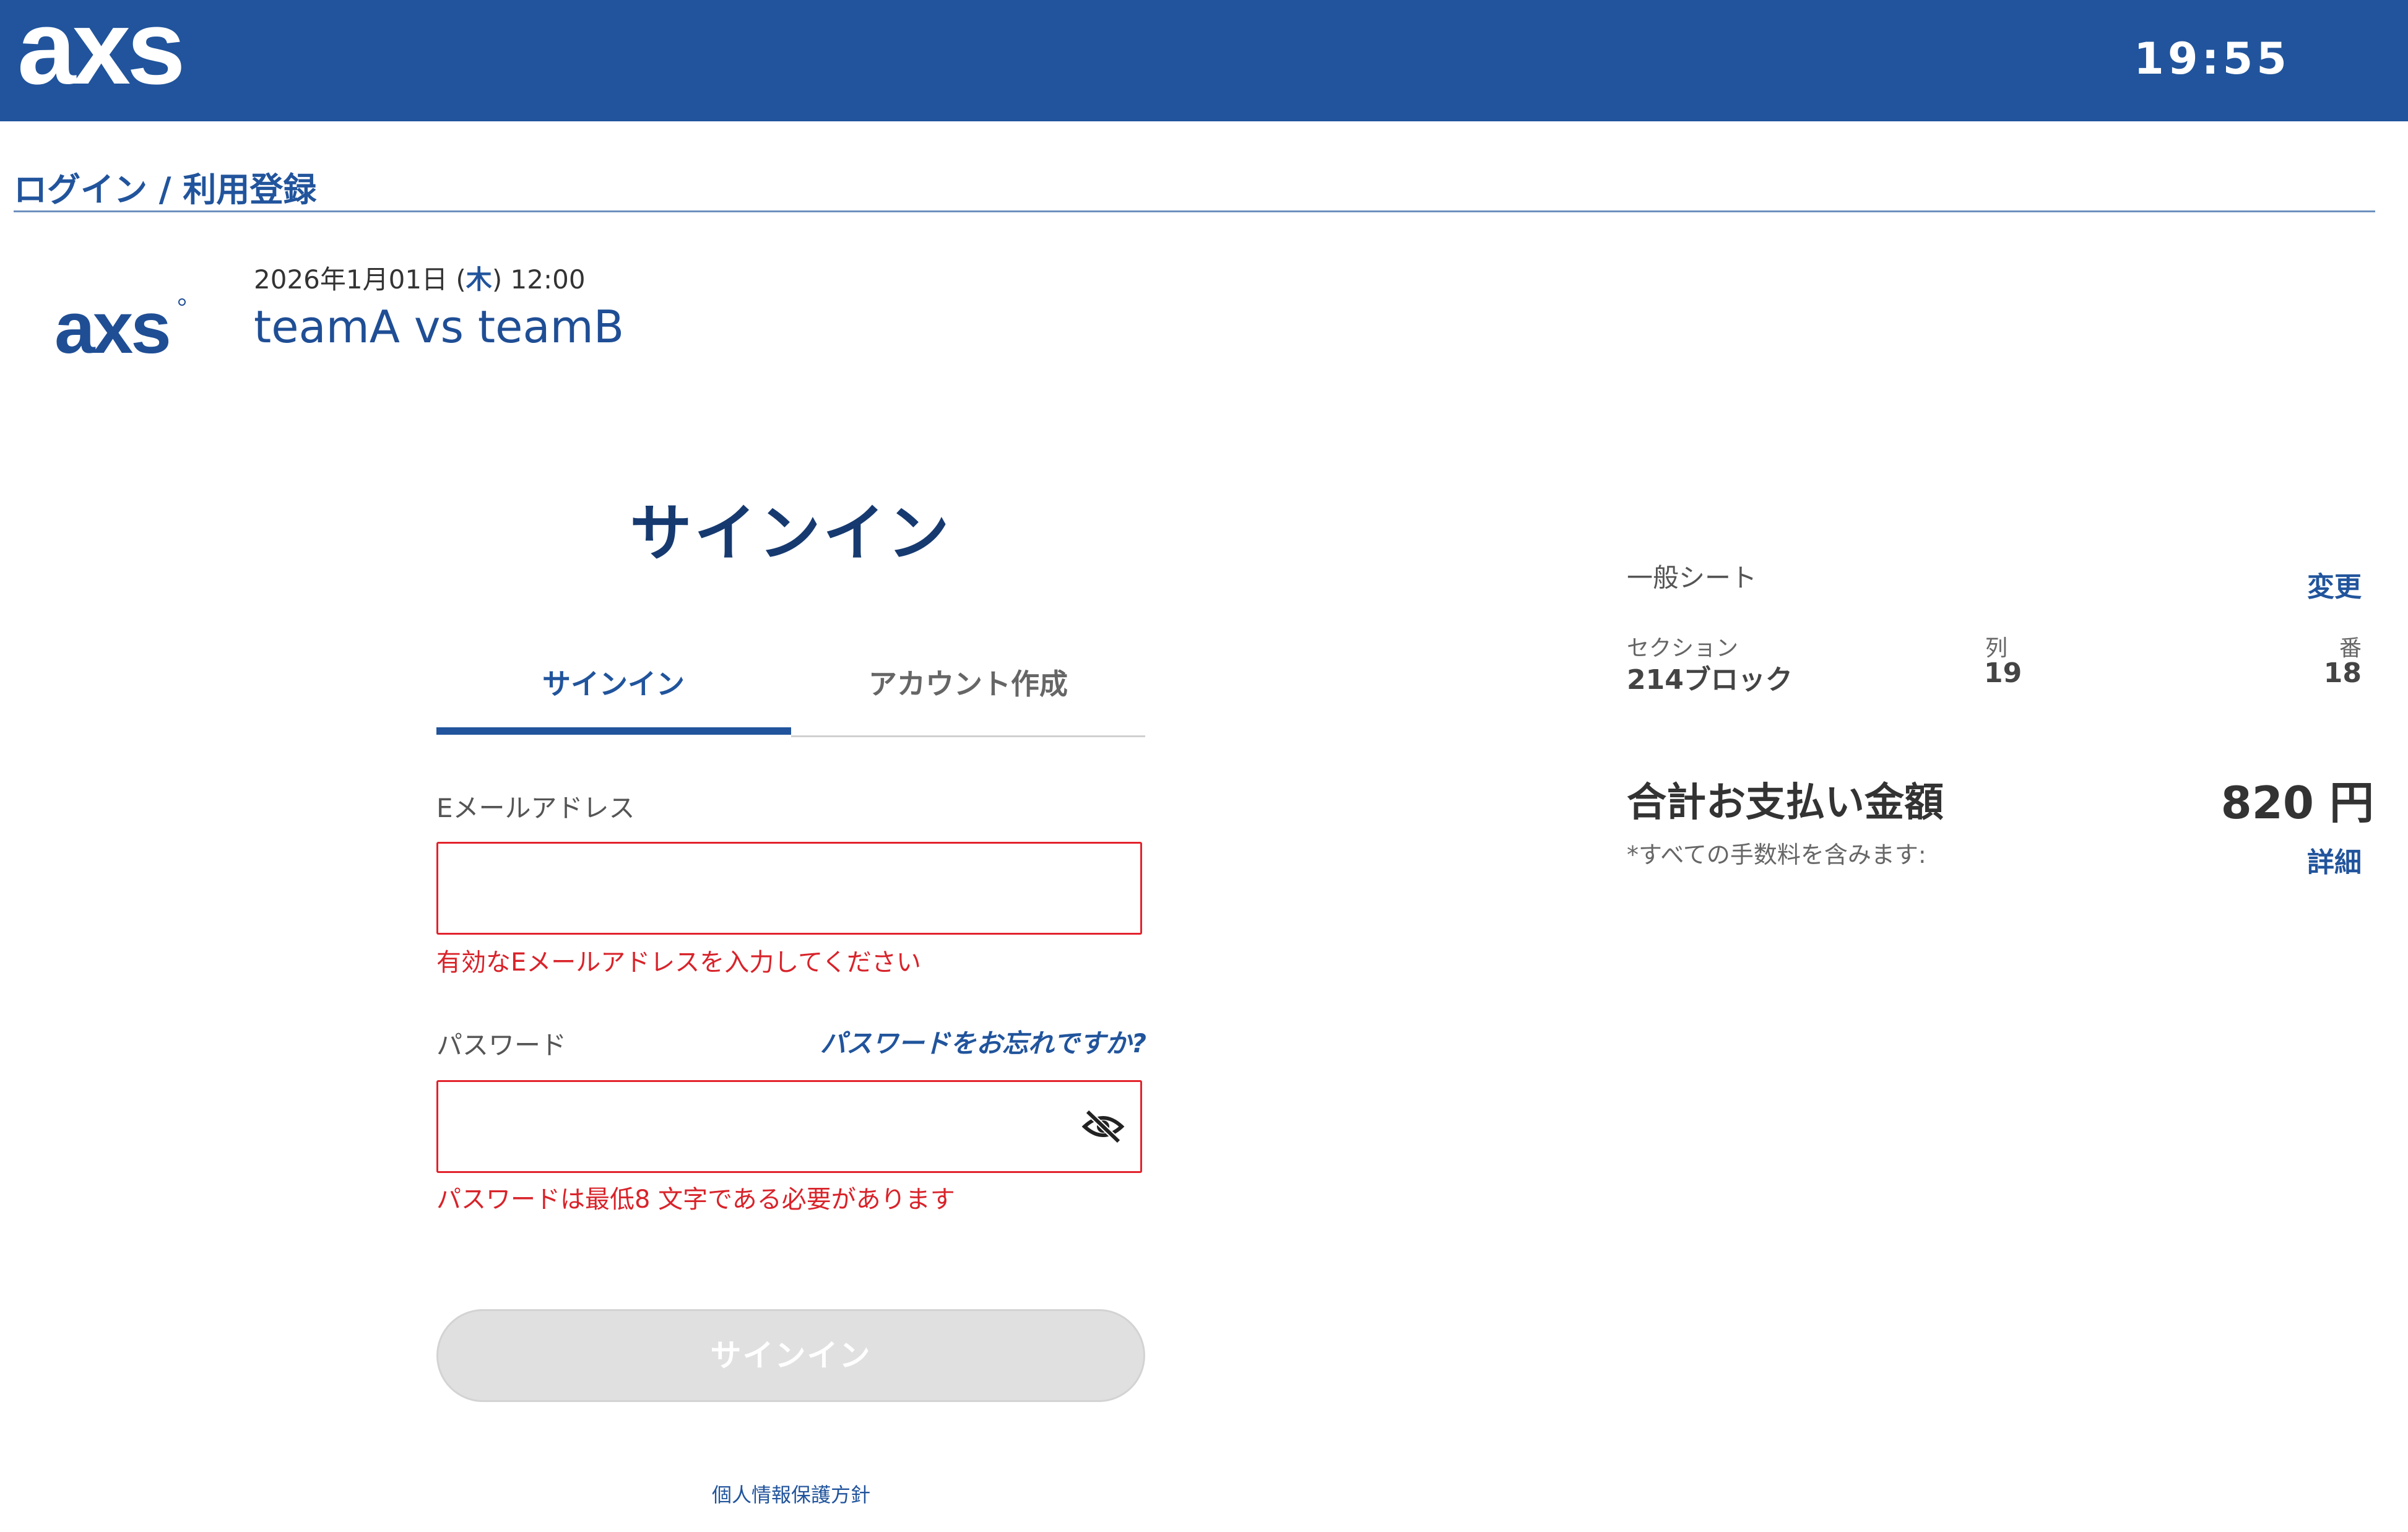  I want to click on privacy-policy-link: 個人情報保護方針, so click(791, 1494).